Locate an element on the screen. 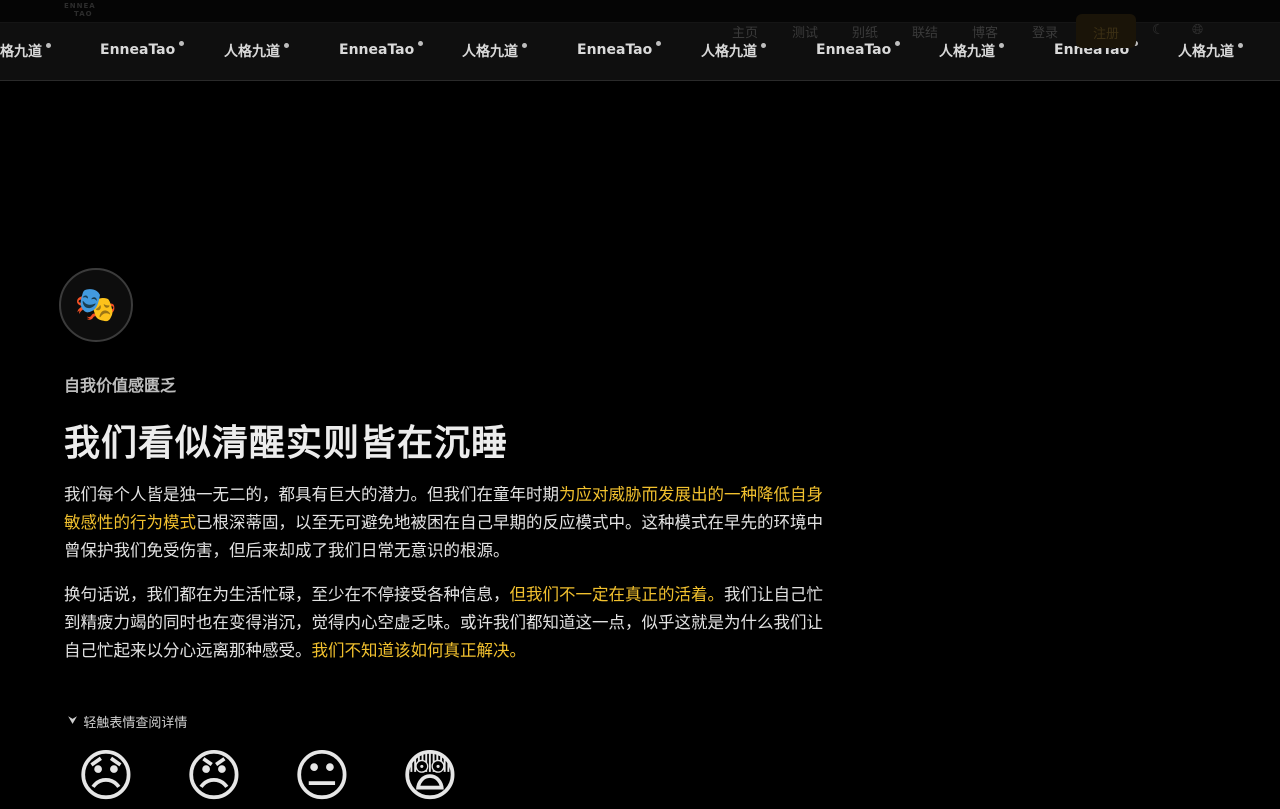  page-title: 我们看似清醒实则皆在沉睡 is located at coordinates (286, 443).